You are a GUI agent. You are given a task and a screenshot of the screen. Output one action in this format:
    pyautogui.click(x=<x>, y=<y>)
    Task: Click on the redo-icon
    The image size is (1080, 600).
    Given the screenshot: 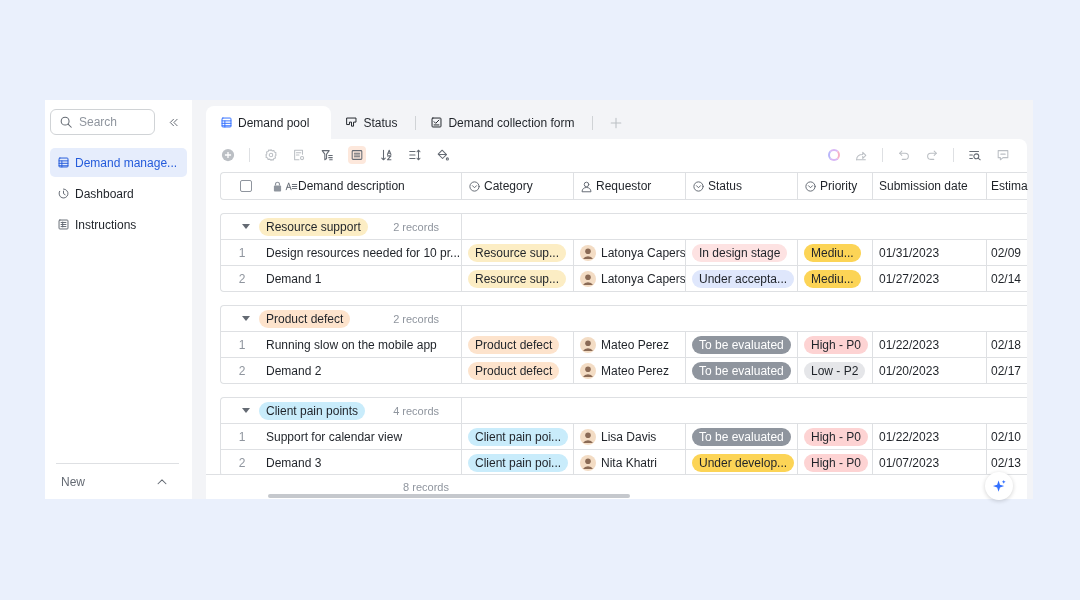 What is the action you would take?
    pyautogui.click(x=932, y=154)
    